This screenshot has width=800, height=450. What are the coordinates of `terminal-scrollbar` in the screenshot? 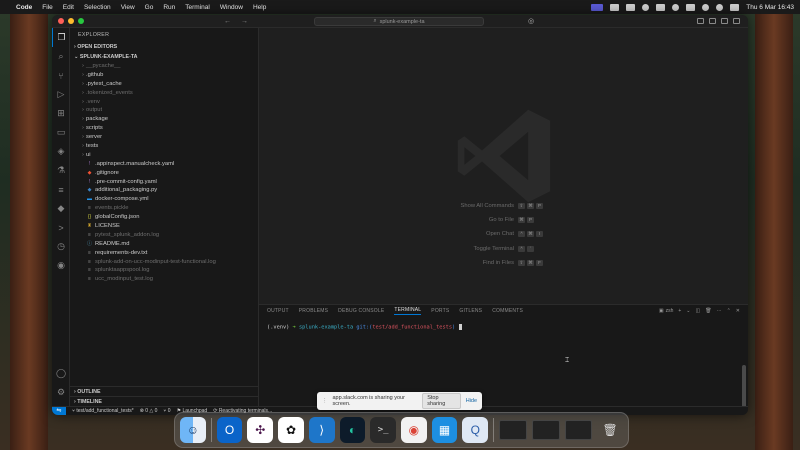 It's located at (744, 387).